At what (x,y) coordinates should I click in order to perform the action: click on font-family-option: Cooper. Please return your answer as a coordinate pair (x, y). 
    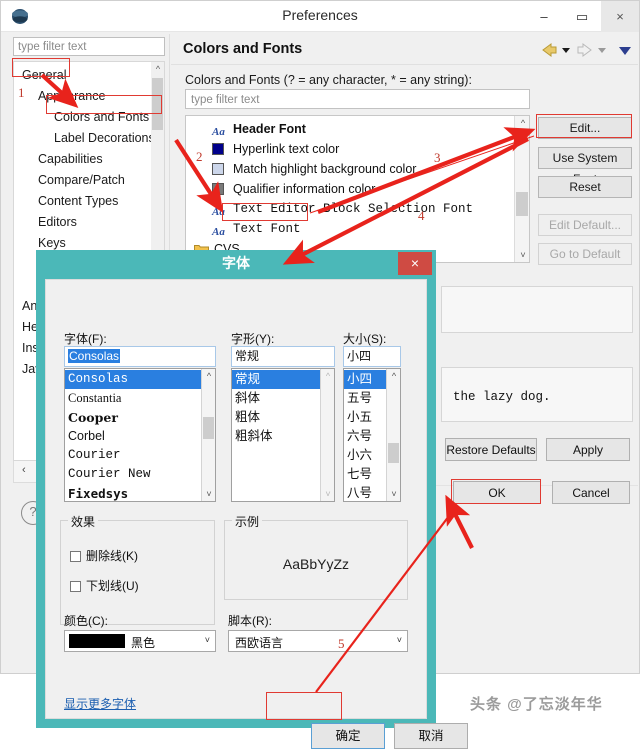
    Looking at the image, I should click on (133, 417).